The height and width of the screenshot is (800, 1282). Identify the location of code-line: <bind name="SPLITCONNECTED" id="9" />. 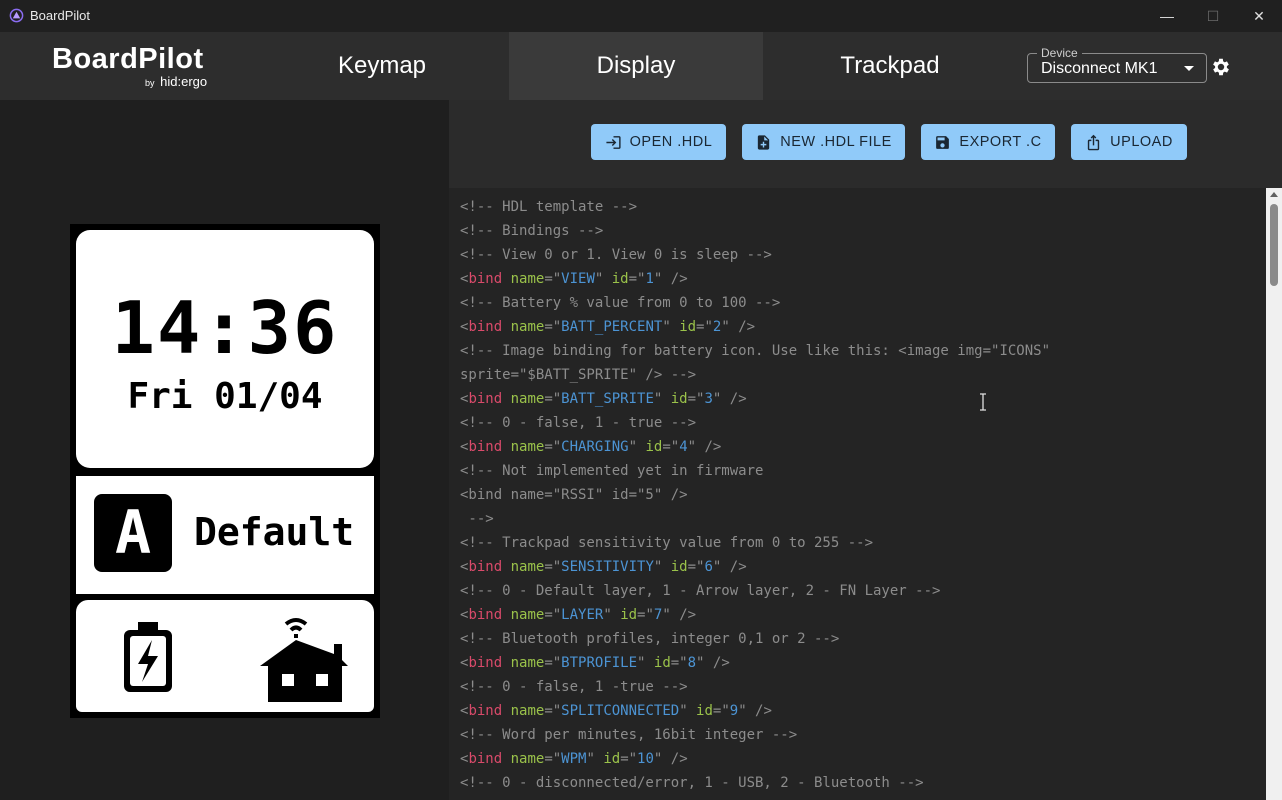
(755, 711).